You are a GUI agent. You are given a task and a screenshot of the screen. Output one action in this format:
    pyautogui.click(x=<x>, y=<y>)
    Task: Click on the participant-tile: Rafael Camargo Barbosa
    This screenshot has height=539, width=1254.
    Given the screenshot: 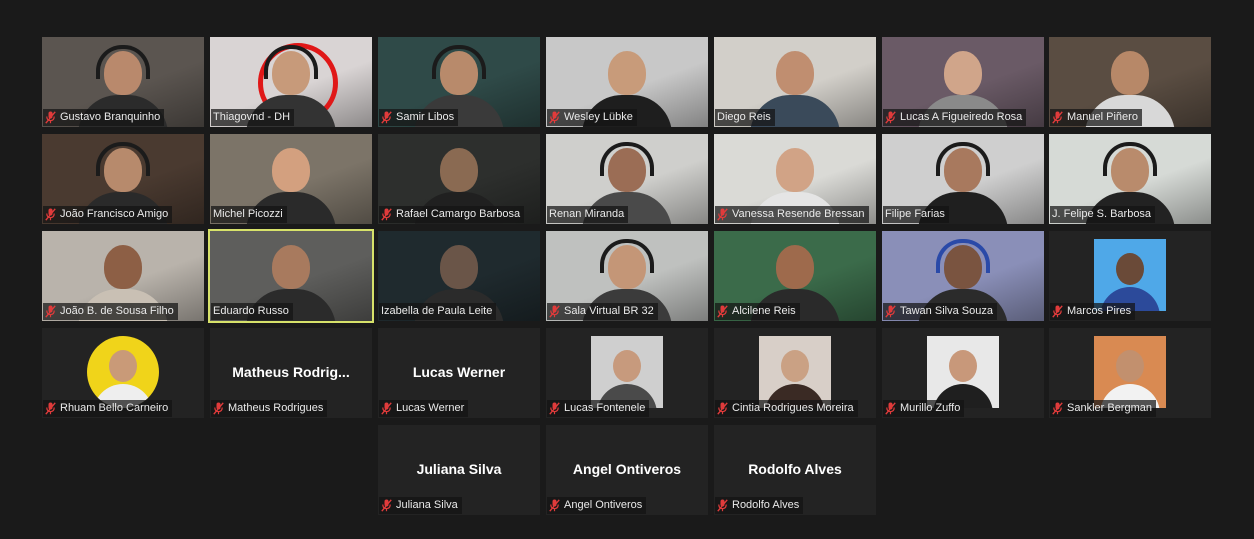 What is the action you would take?
    pyautogui.click(x=459, y=179)
    